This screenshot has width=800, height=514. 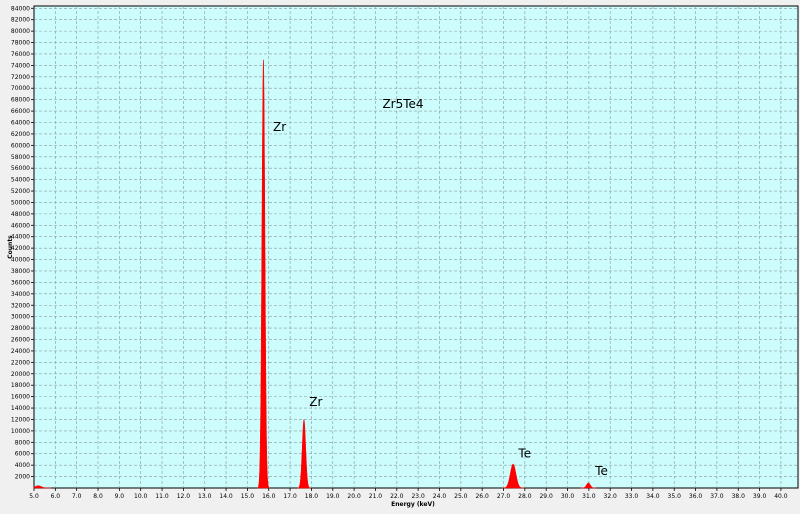 What do you see at coordinates (413, 504) in the screenshot?
I see `x-axis-label: Energy (keV)` at bounding box center [413, 504].